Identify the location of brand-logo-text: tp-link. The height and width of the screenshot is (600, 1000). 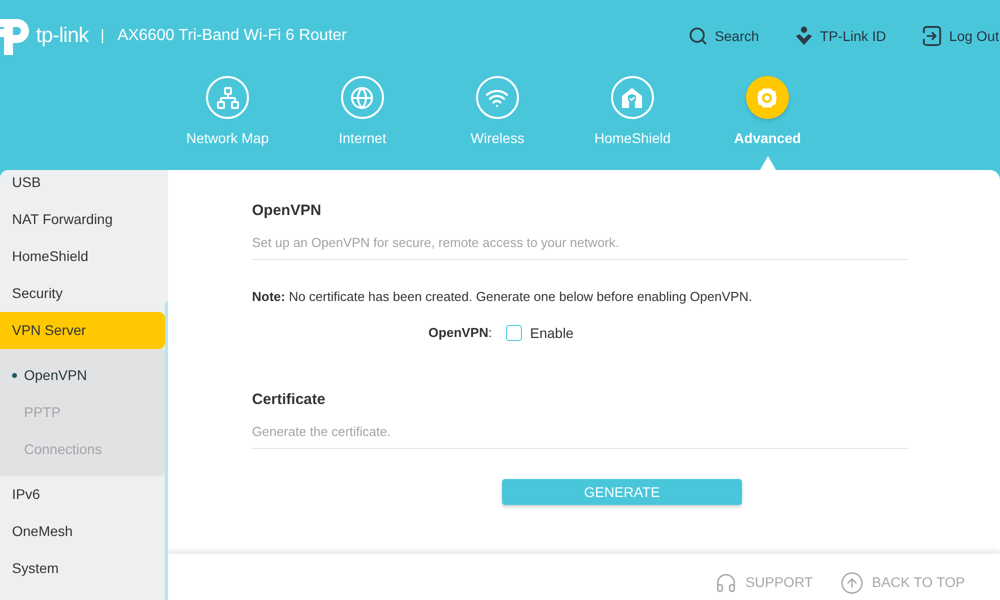
(62, 36).